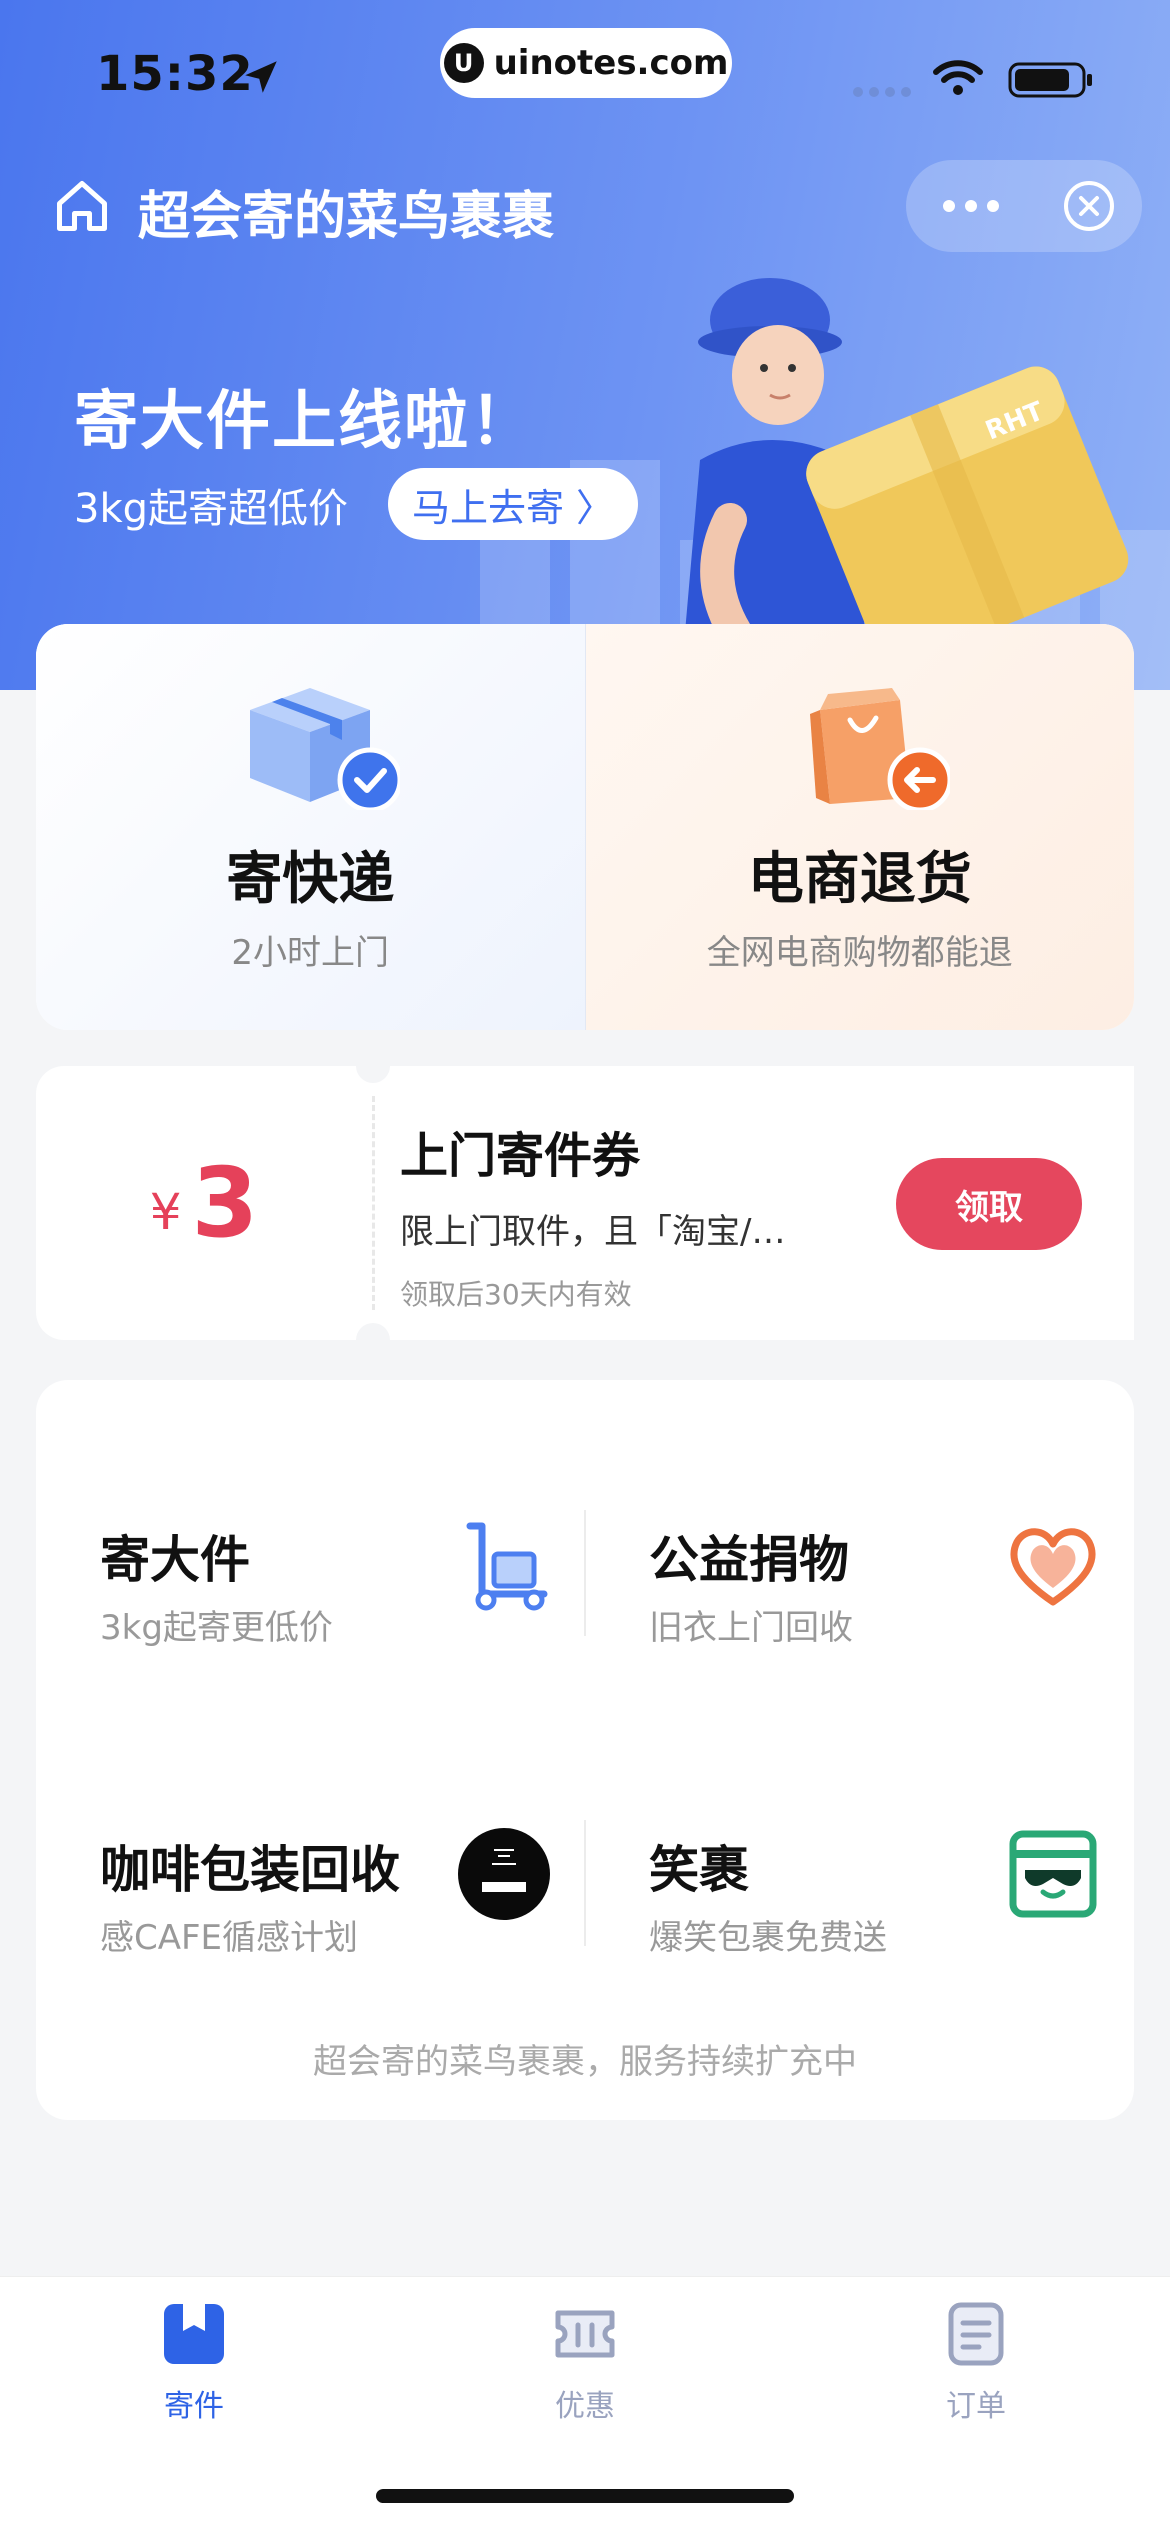  I want to click on tab-send: 寄件, so click(194, 2363).